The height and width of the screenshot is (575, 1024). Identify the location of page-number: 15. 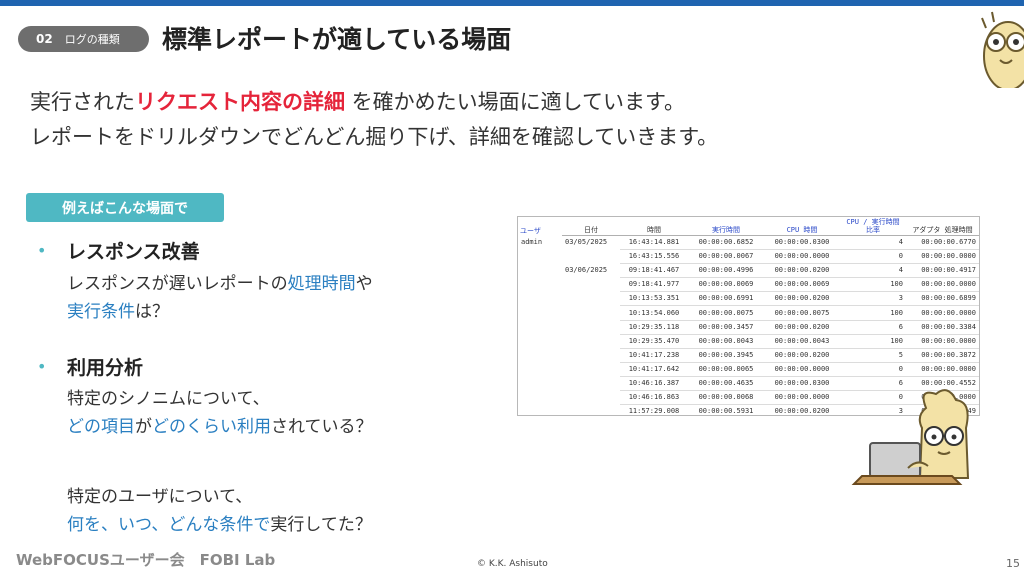
(1013, 563).